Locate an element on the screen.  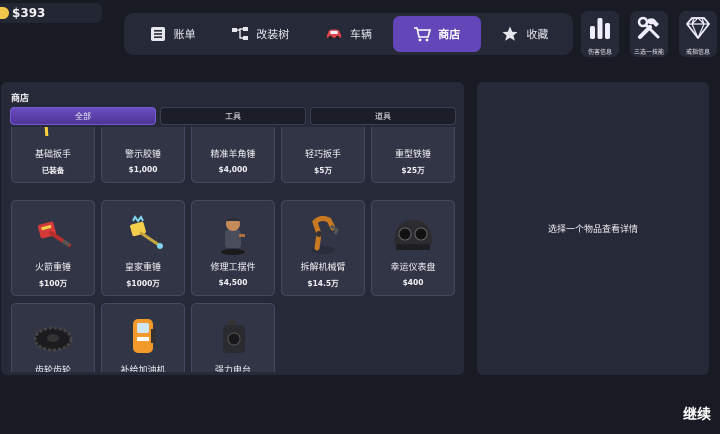
item-name: 警示胶锤 is located at coordinates (142, 155).